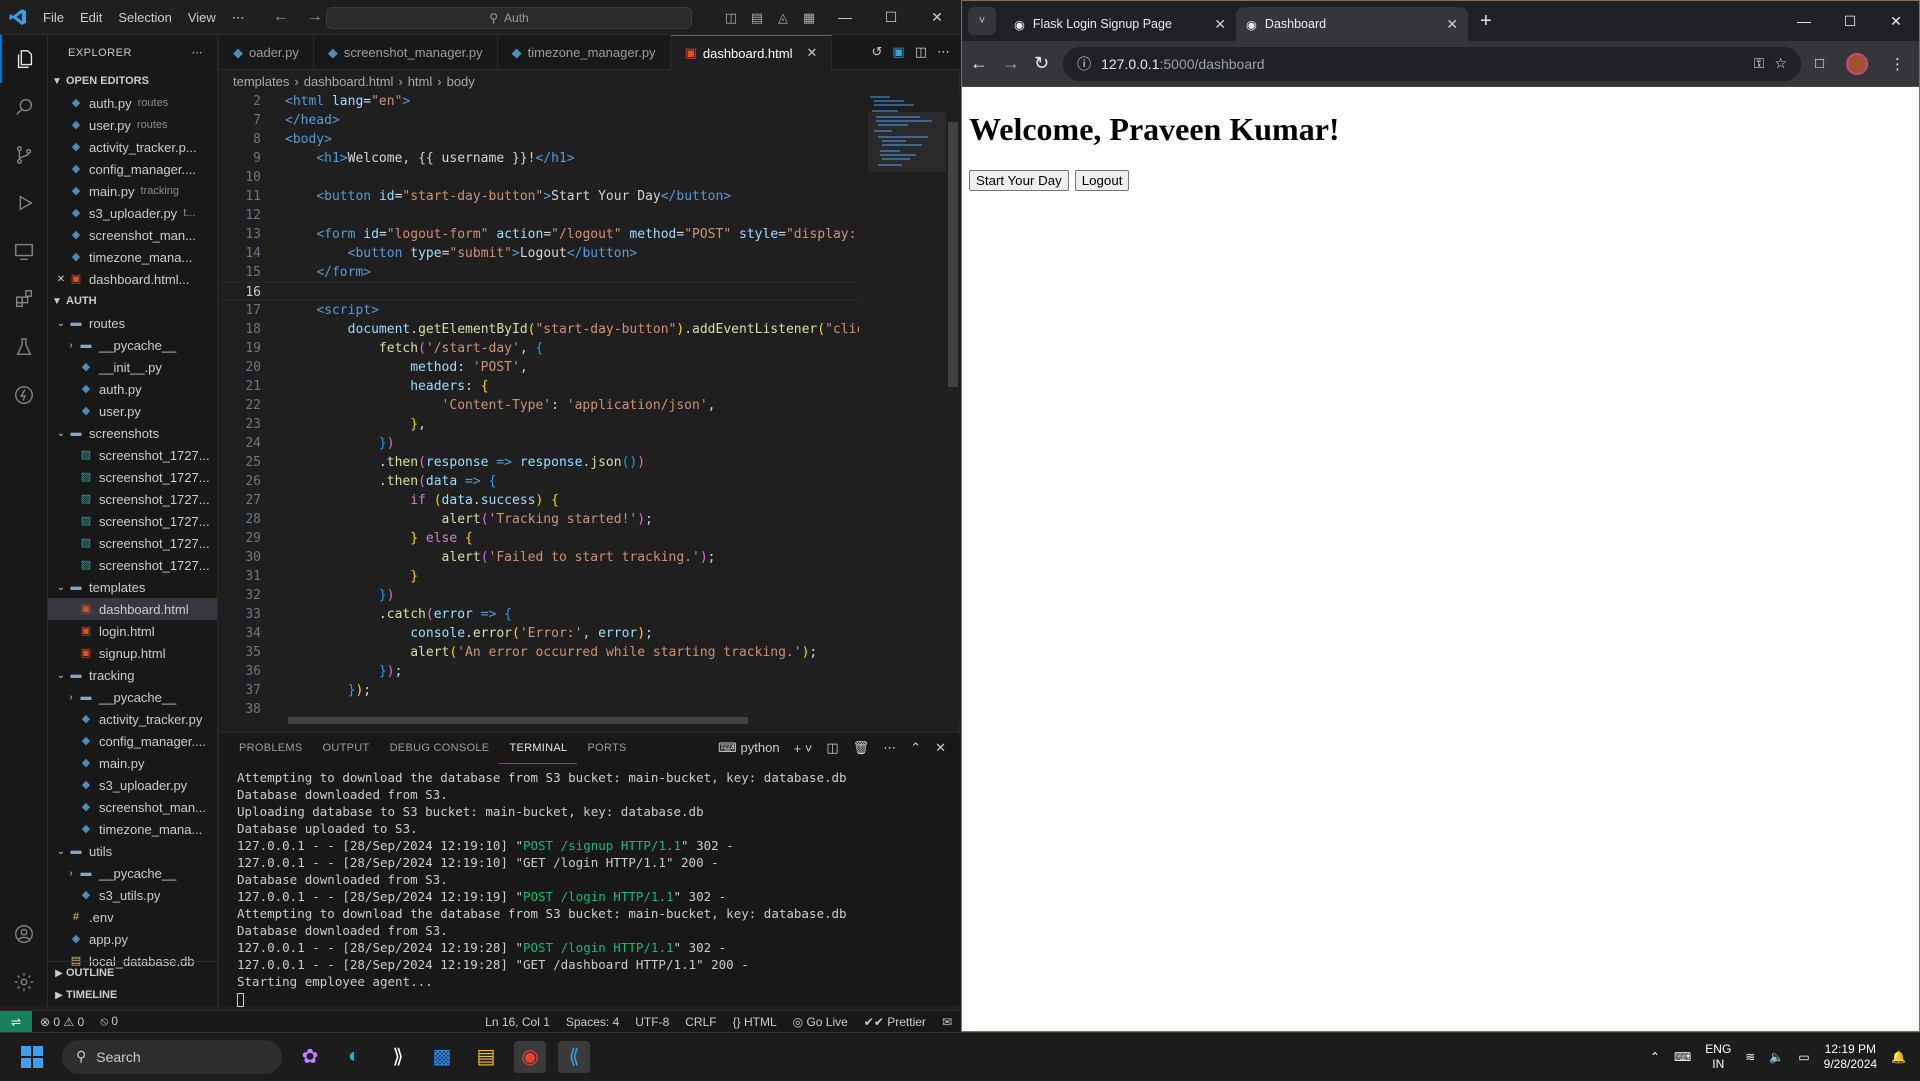 This screenshot has width=1920, height=1081. What do you see at coordinates (861, 748) in the screenshot?
I see `kill-terminal-icon: 🗑` at bounding box center [861, 748].